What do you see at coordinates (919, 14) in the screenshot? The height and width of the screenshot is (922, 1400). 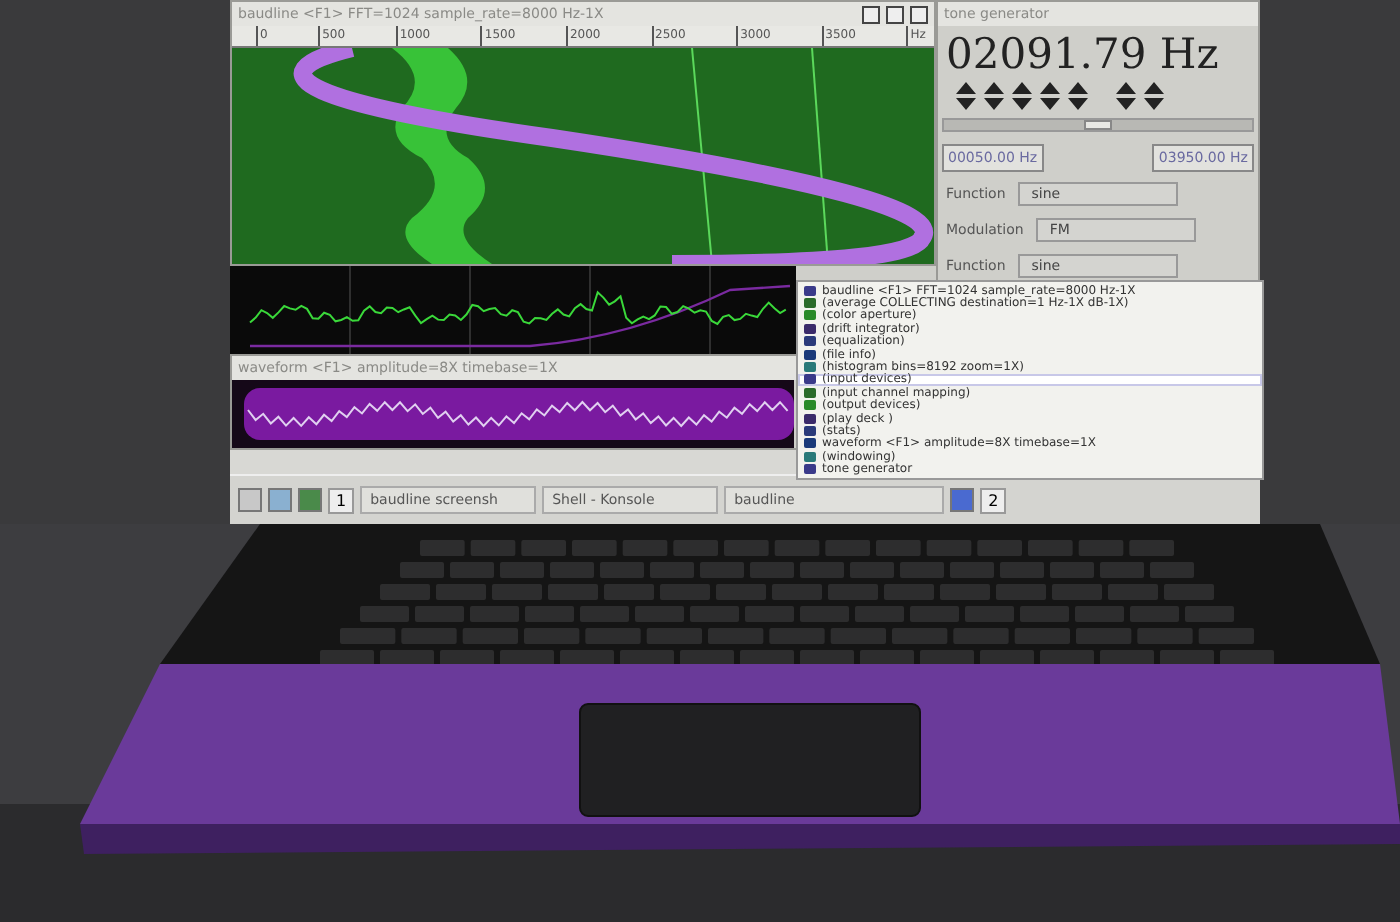 I see `close-icon` at bounding box center [919, 14].